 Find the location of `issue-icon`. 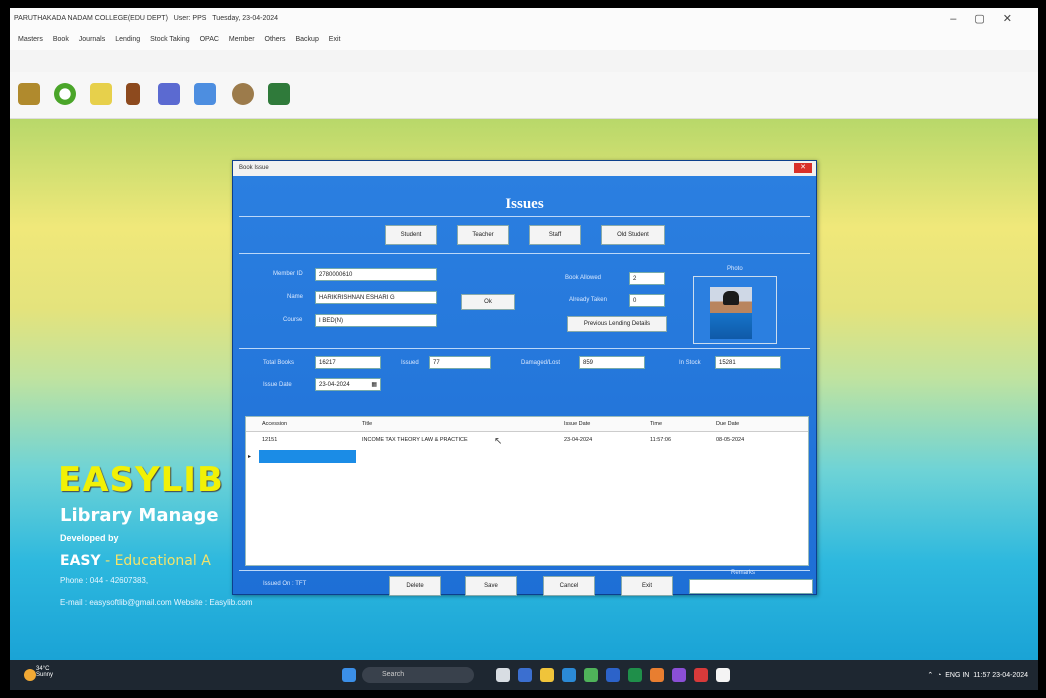

issue-icon is located at coordinates (169, 94).